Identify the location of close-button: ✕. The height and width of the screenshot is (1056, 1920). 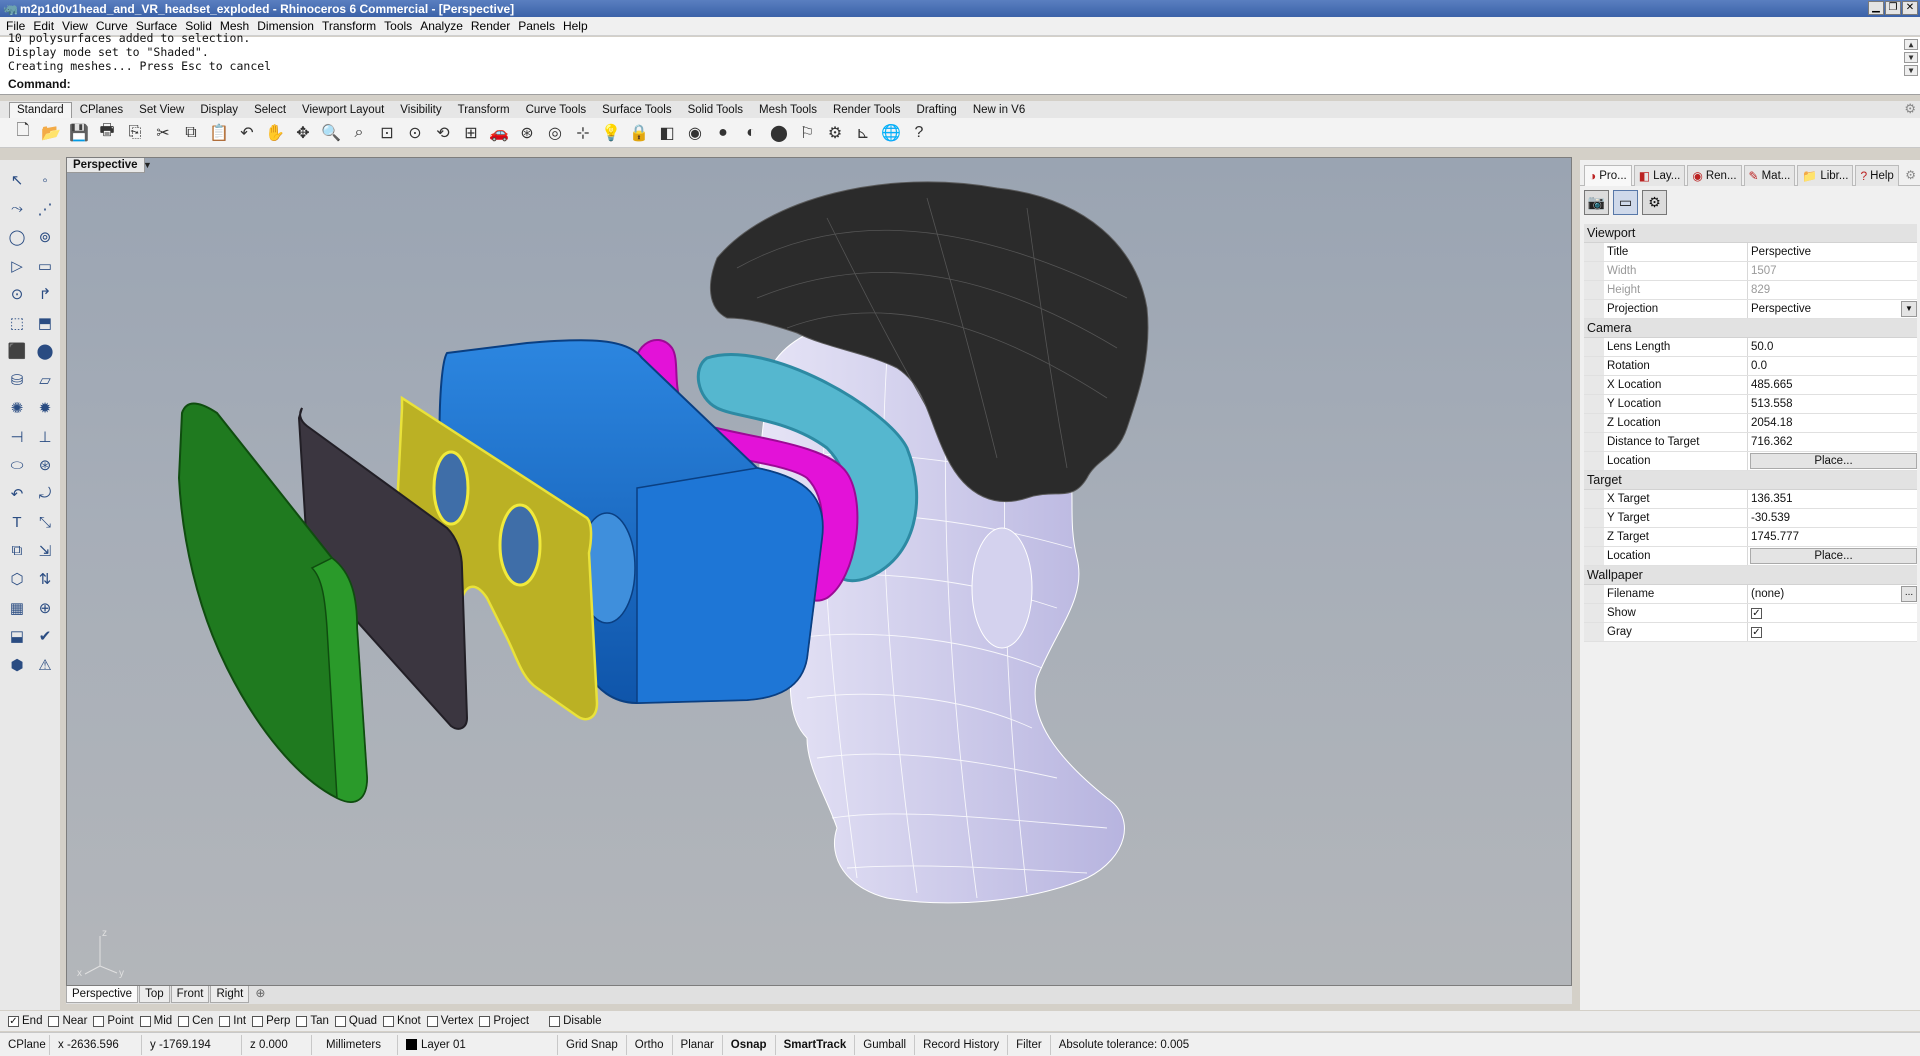
(1910, 8).